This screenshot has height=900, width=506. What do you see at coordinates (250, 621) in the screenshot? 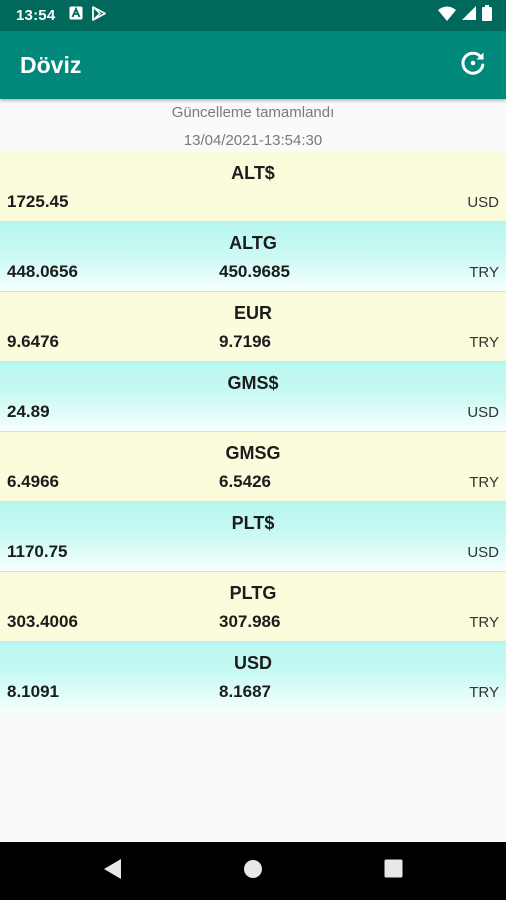
I see `rate-sell: 307.986` at bounding box center [250, 621].